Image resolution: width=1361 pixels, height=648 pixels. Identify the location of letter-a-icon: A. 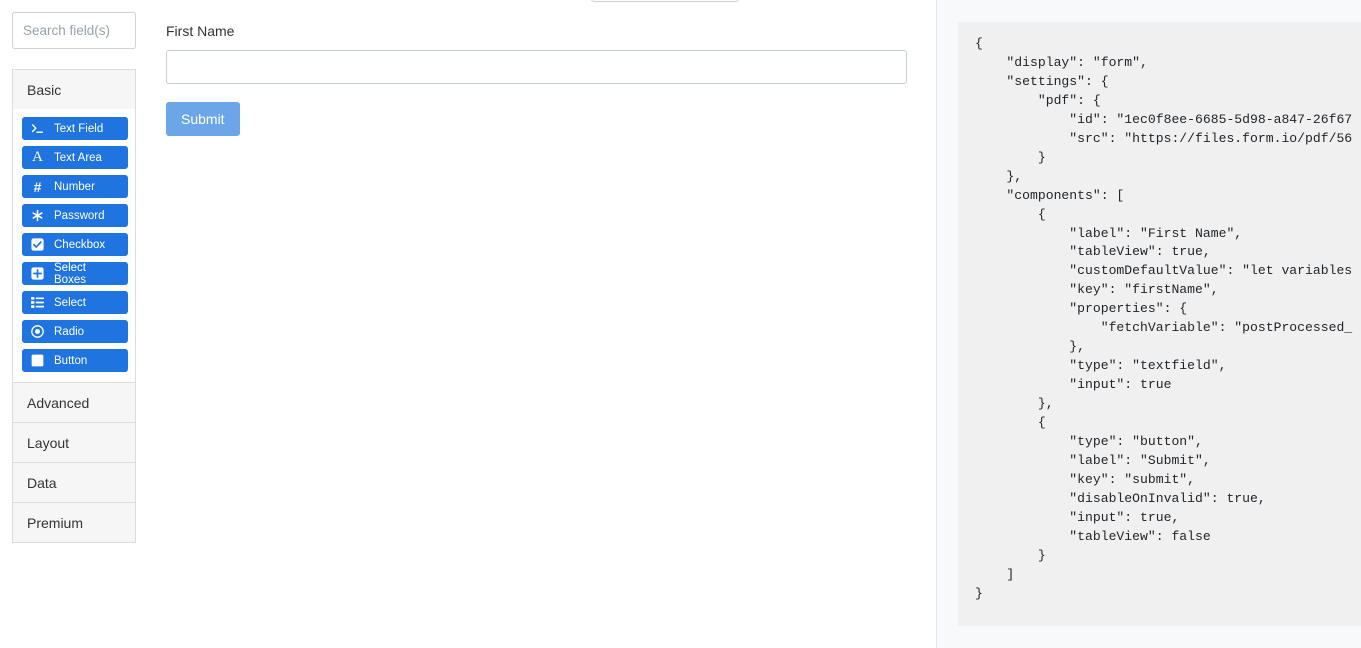
(37, 157).